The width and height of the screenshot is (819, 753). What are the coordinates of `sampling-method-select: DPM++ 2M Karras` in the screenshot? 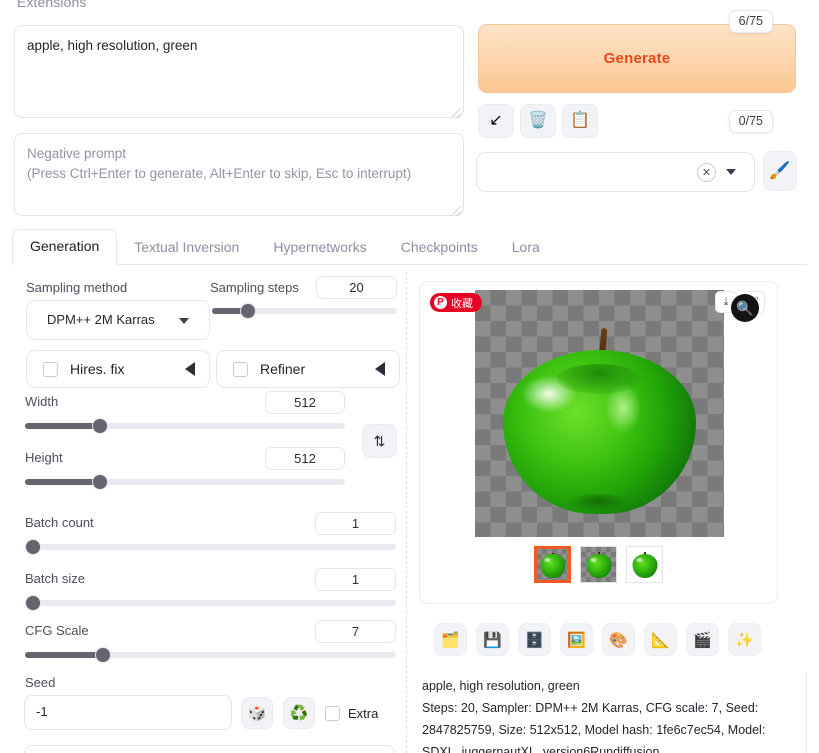 It's located at (118, 320).